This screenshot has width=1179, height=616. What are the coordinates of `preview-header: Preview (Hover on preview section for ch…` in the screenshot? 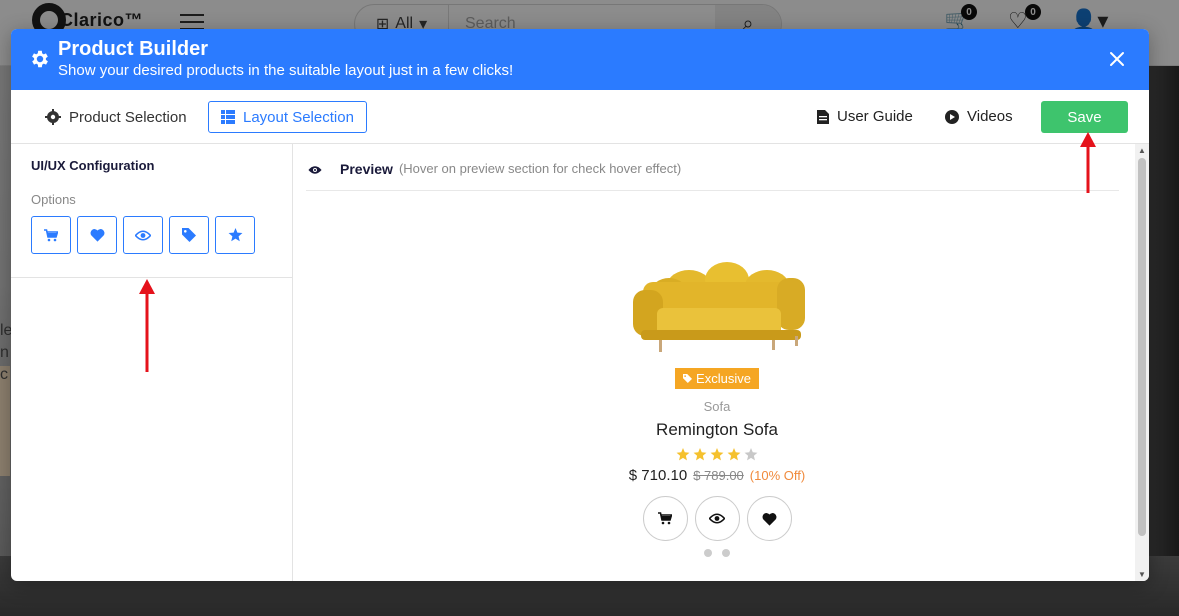 It's located at (712, 176).